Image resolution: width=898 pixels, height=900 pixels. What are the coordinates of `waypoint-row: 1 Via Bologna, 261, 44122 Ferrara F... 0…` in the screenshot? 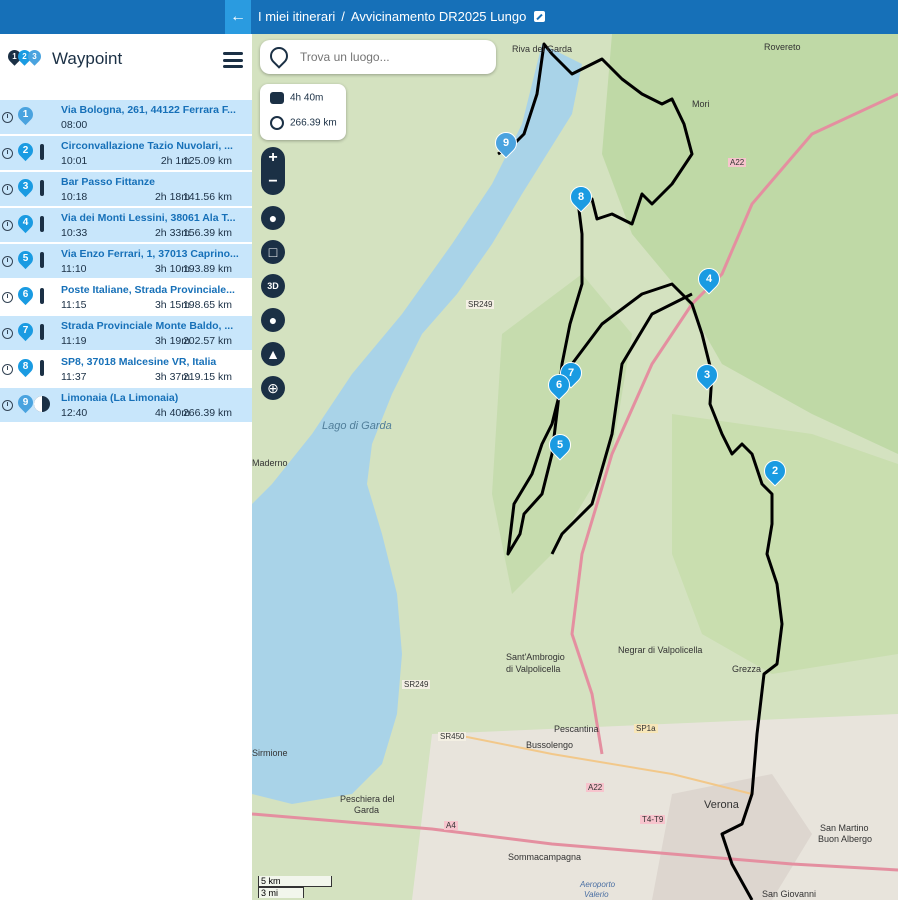 It's located at (126, 117).